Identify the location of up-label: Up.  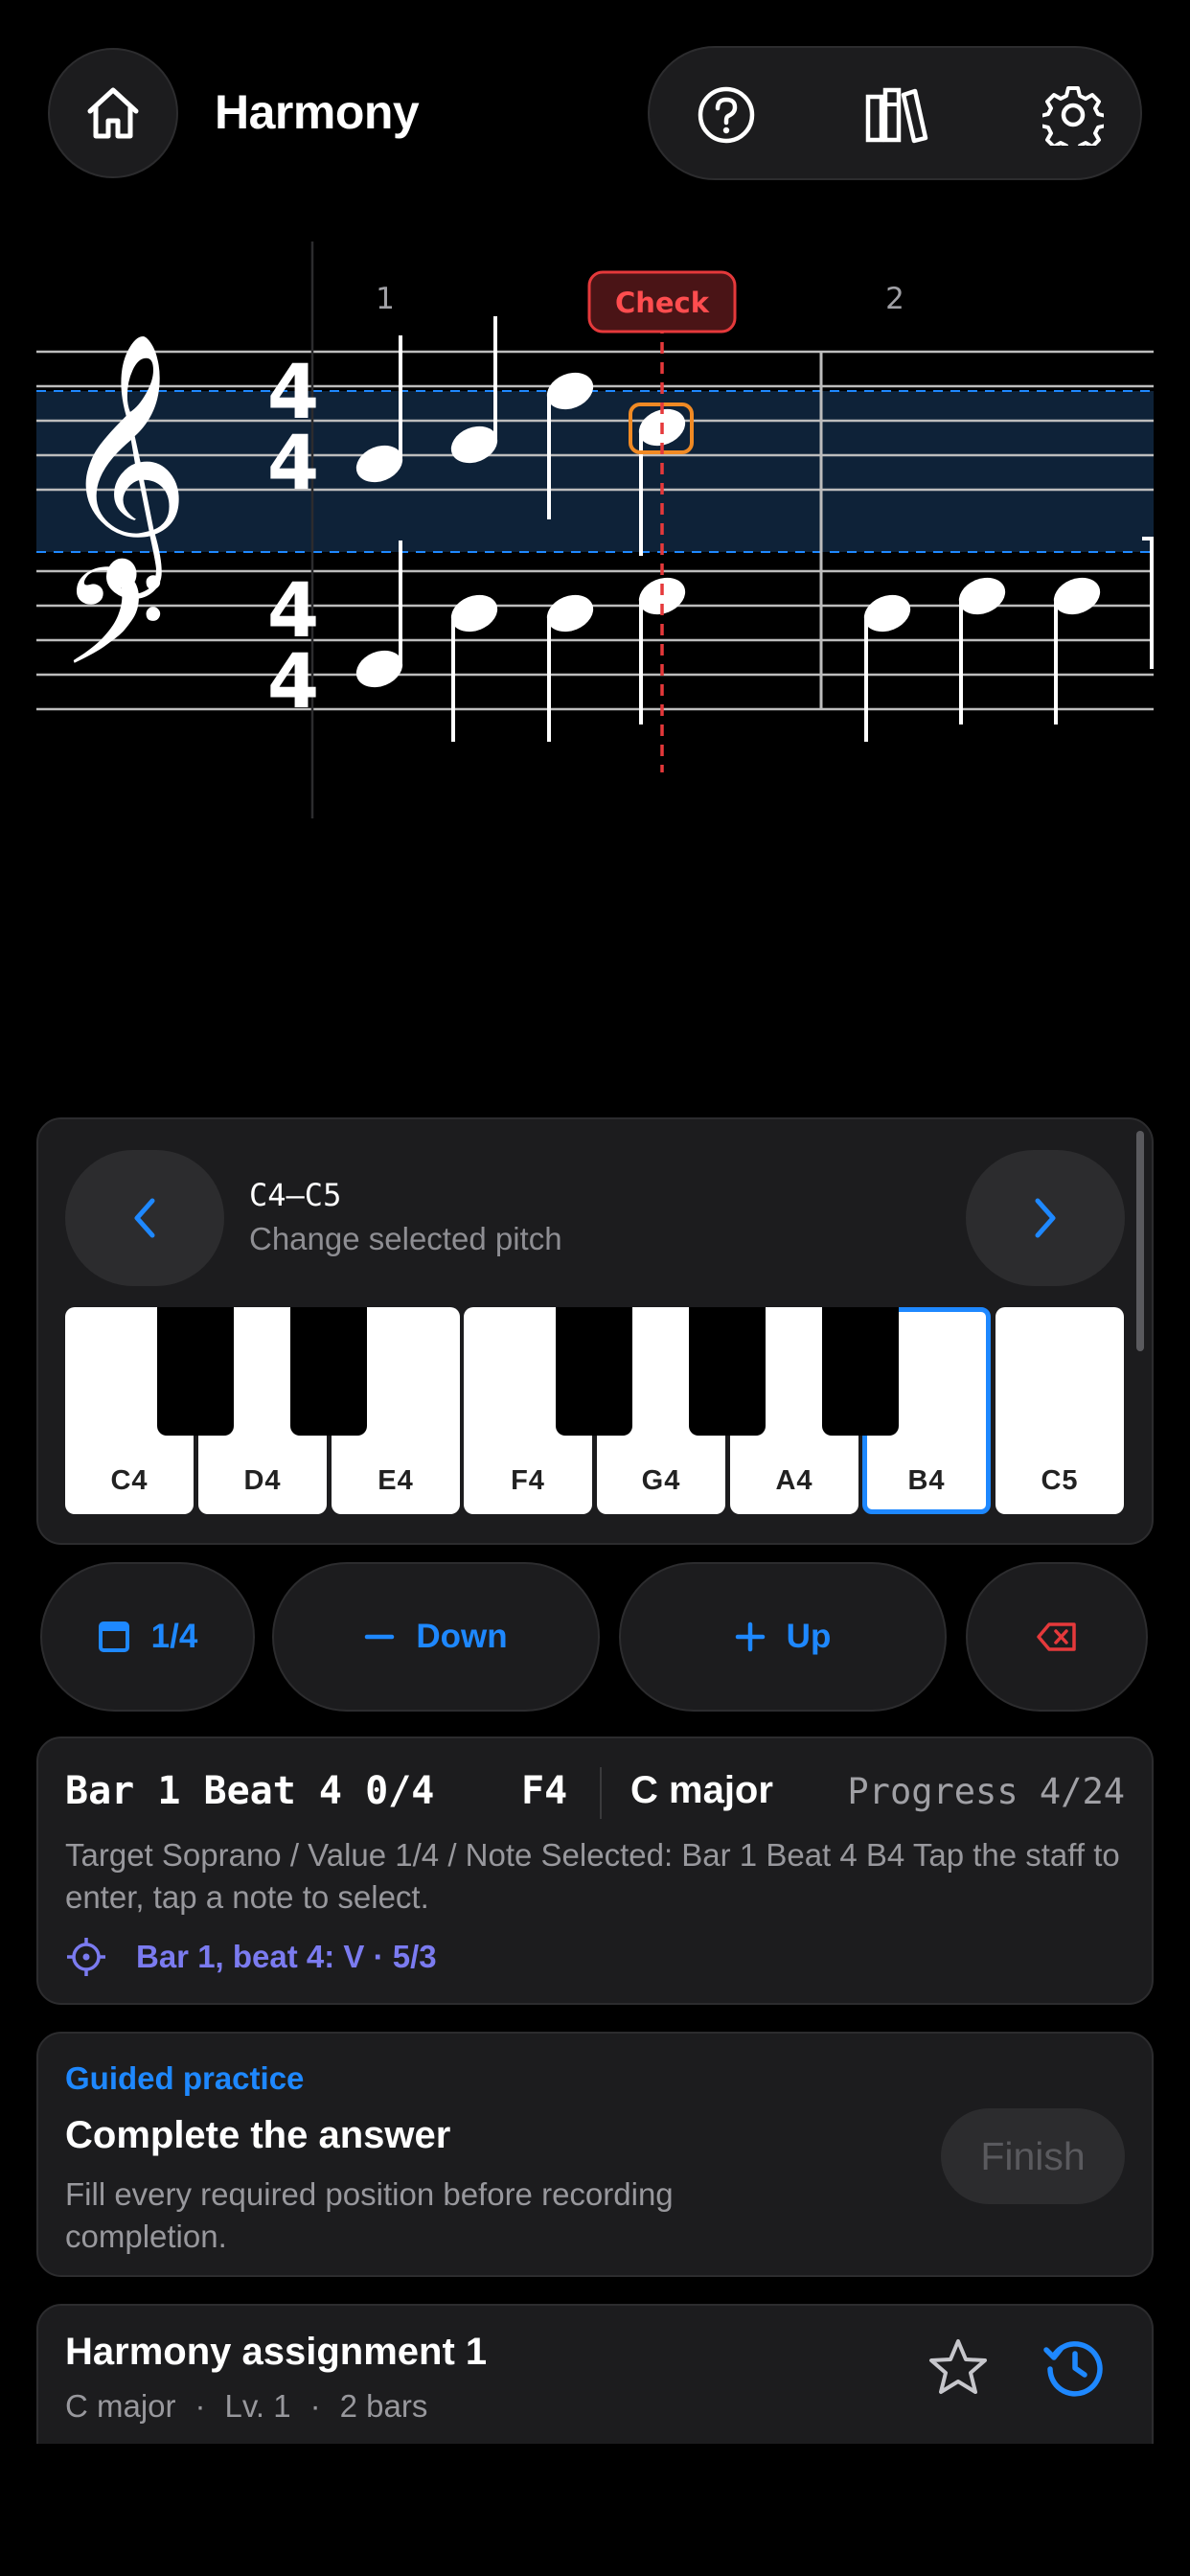
(809, 1636).